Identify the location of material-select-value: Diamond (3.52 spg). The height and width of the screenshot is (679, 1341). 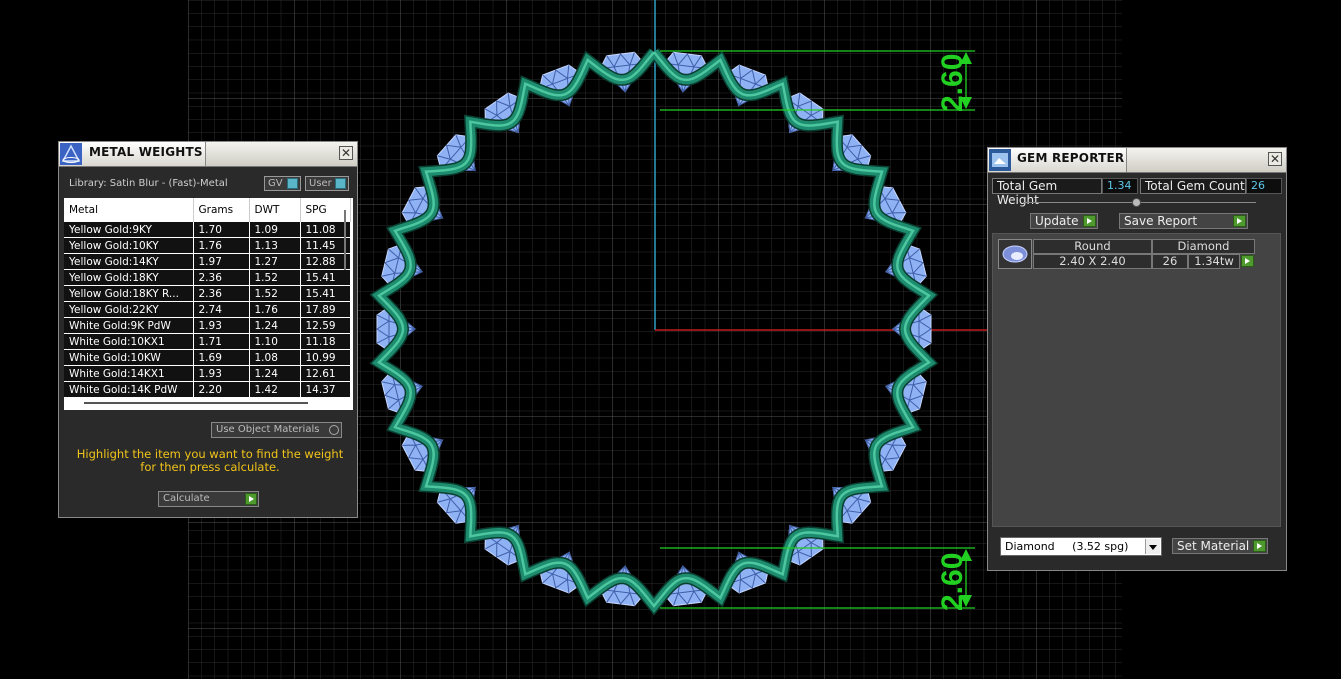
(1067, 546).